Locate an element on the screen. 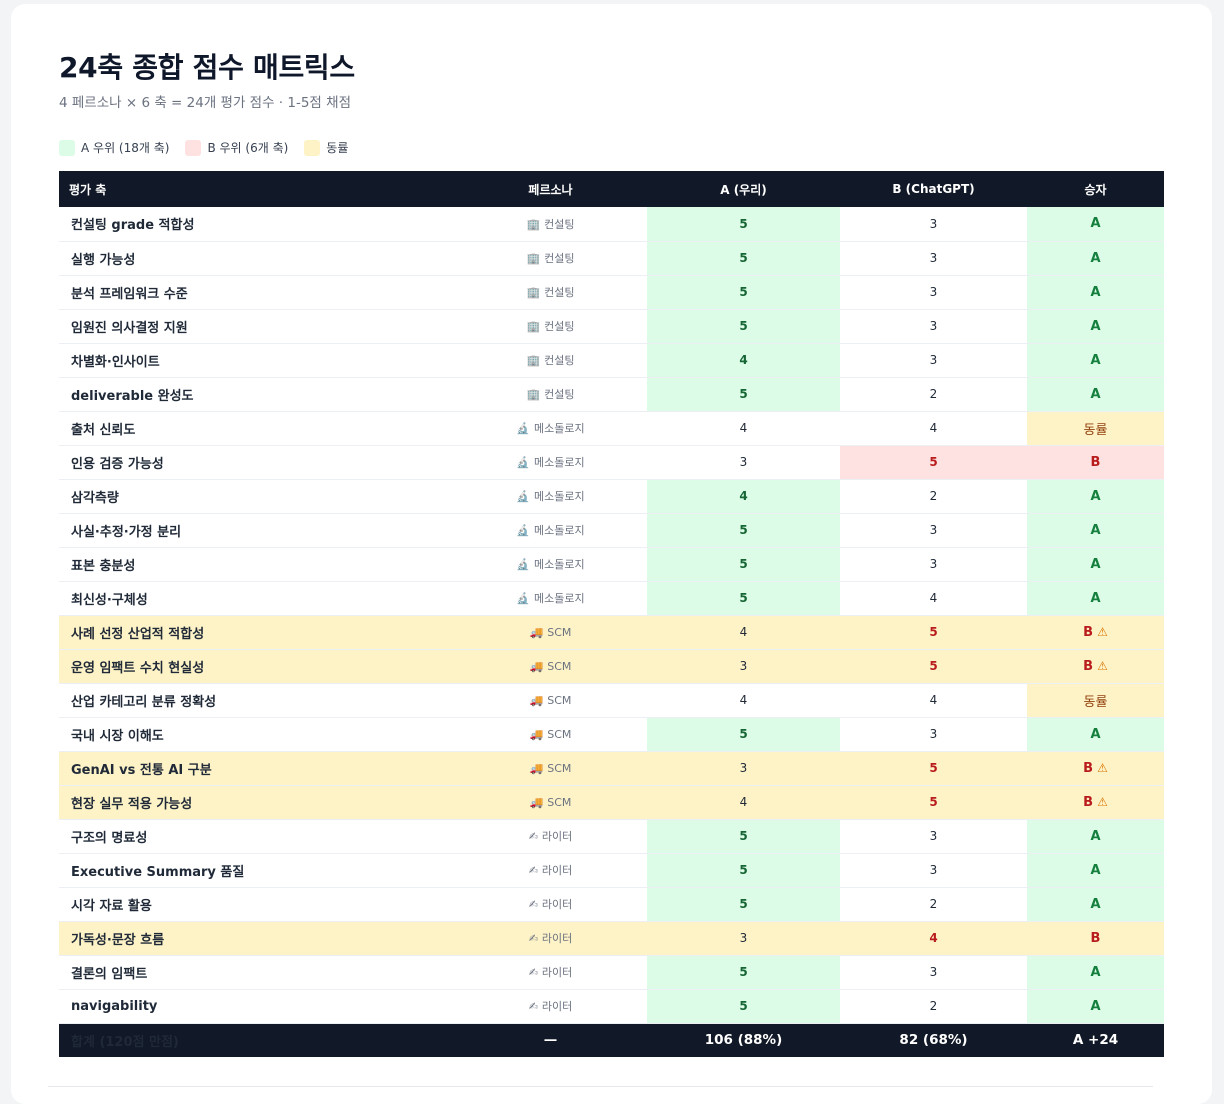  table-row: 차별화·인사이트 🏢 컨설팅 4 3 A is located at coordinates (611, 360).